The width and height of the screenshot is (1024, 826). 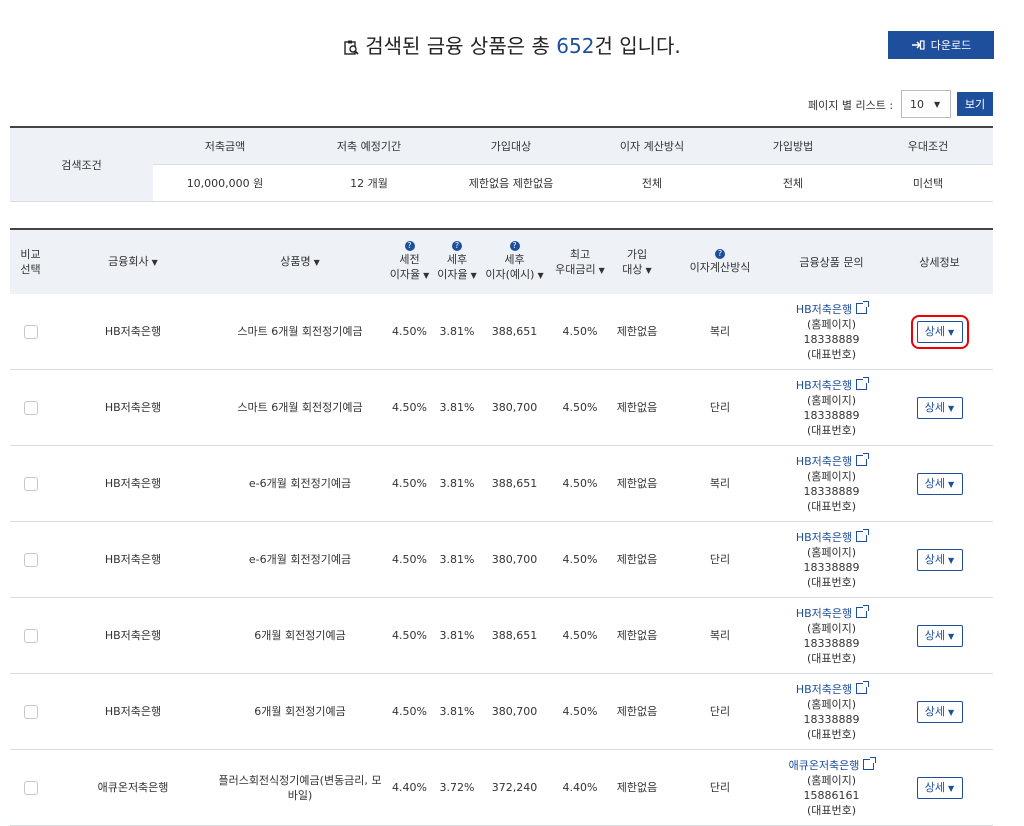 I want to click on col-target: 가입 대상 ▼, so click(x=637, y=261).